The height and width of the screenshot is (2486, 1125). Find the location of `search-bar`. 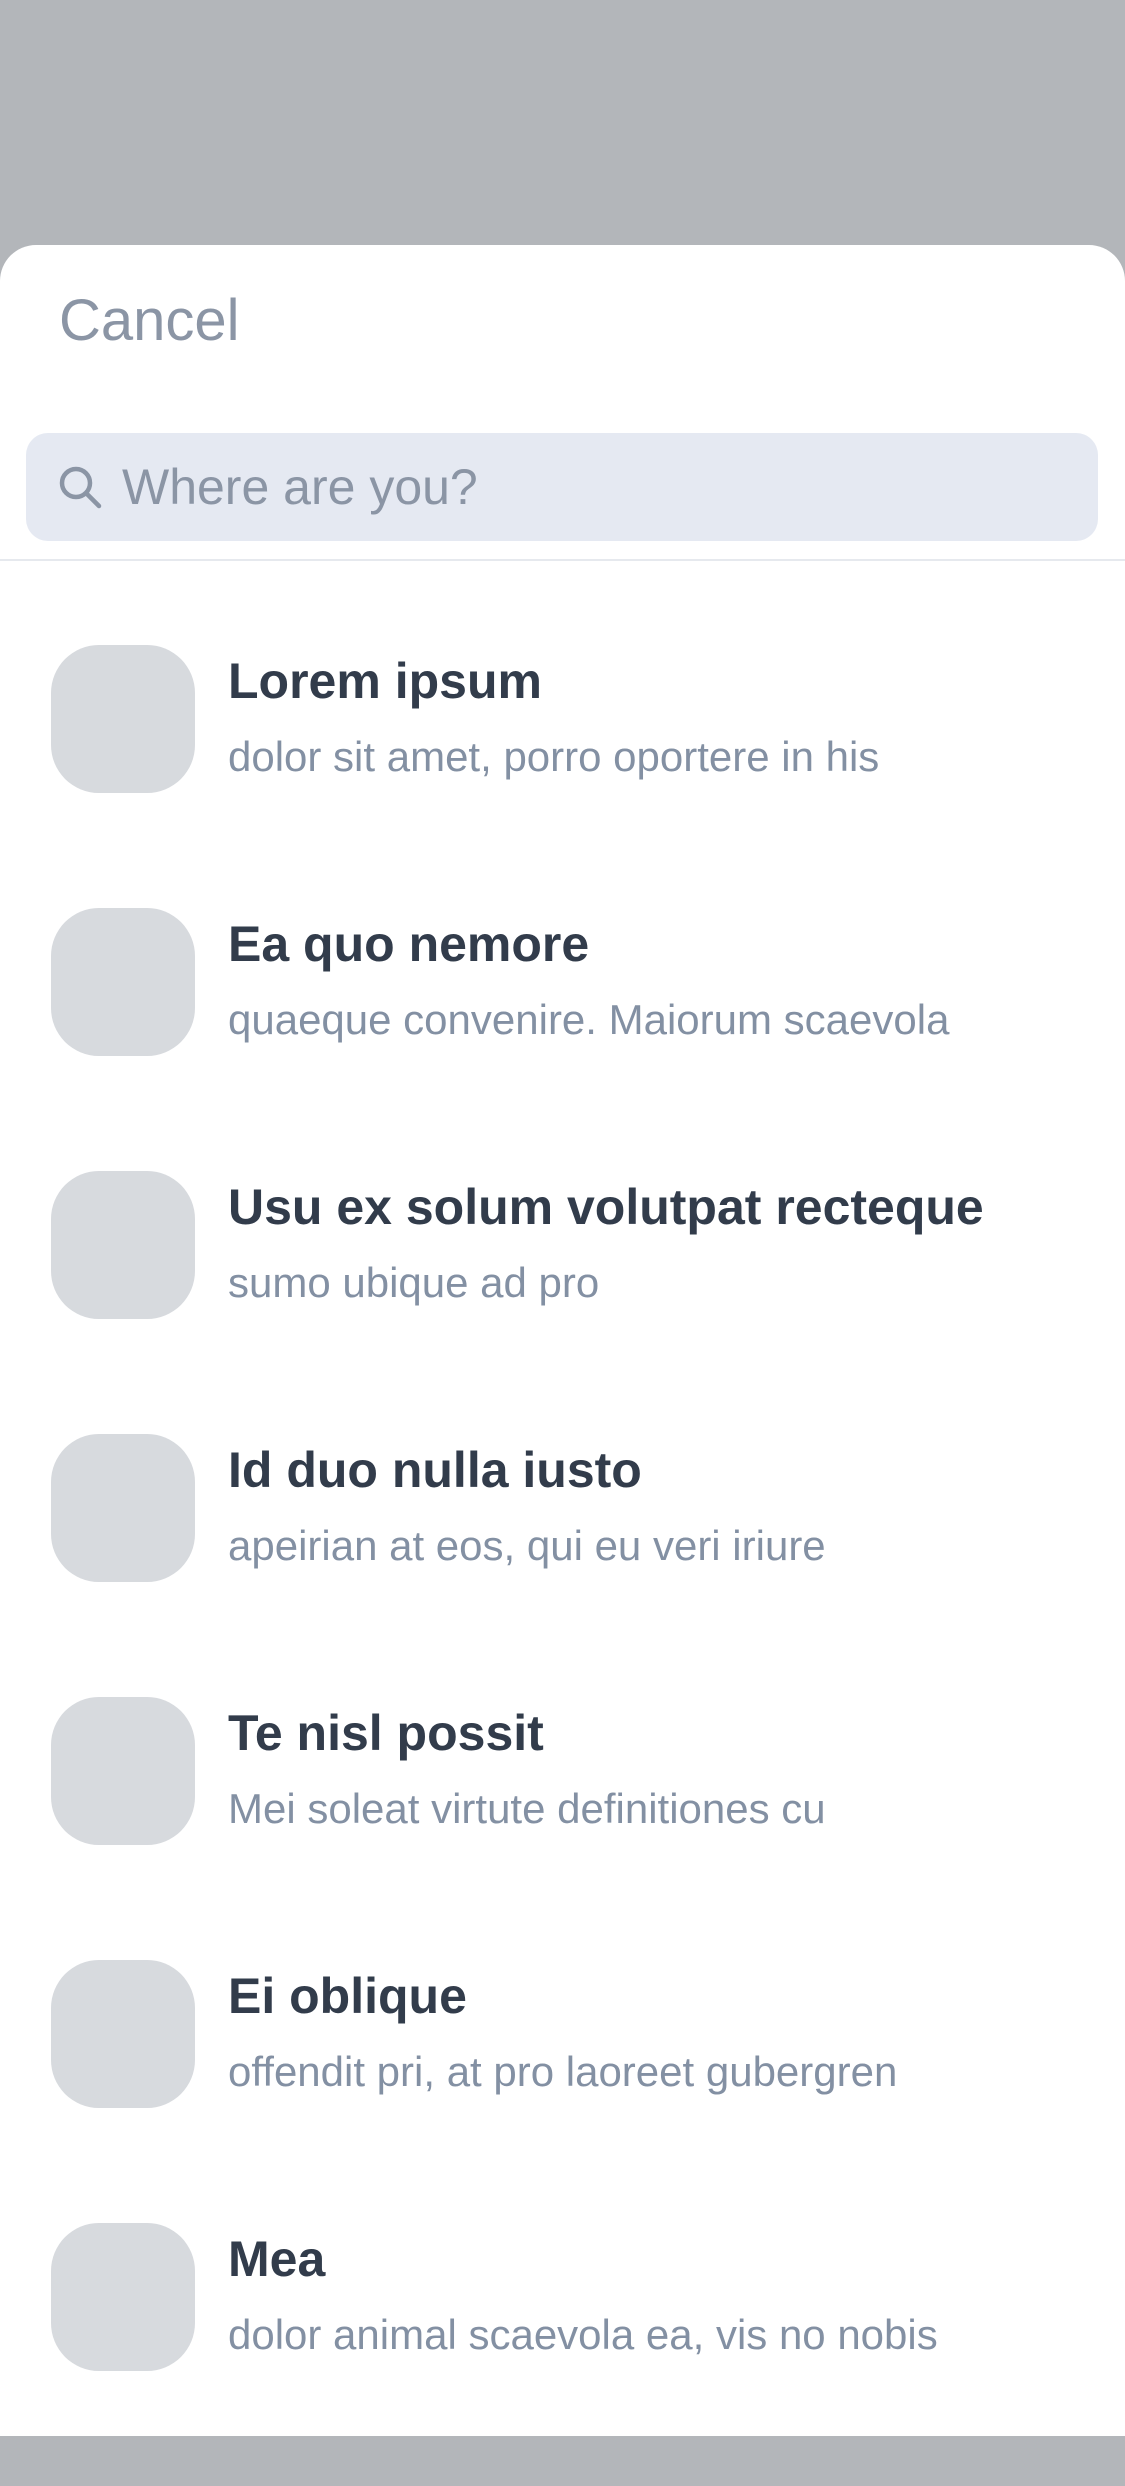

search-bar is located at coordinates (562, 487).